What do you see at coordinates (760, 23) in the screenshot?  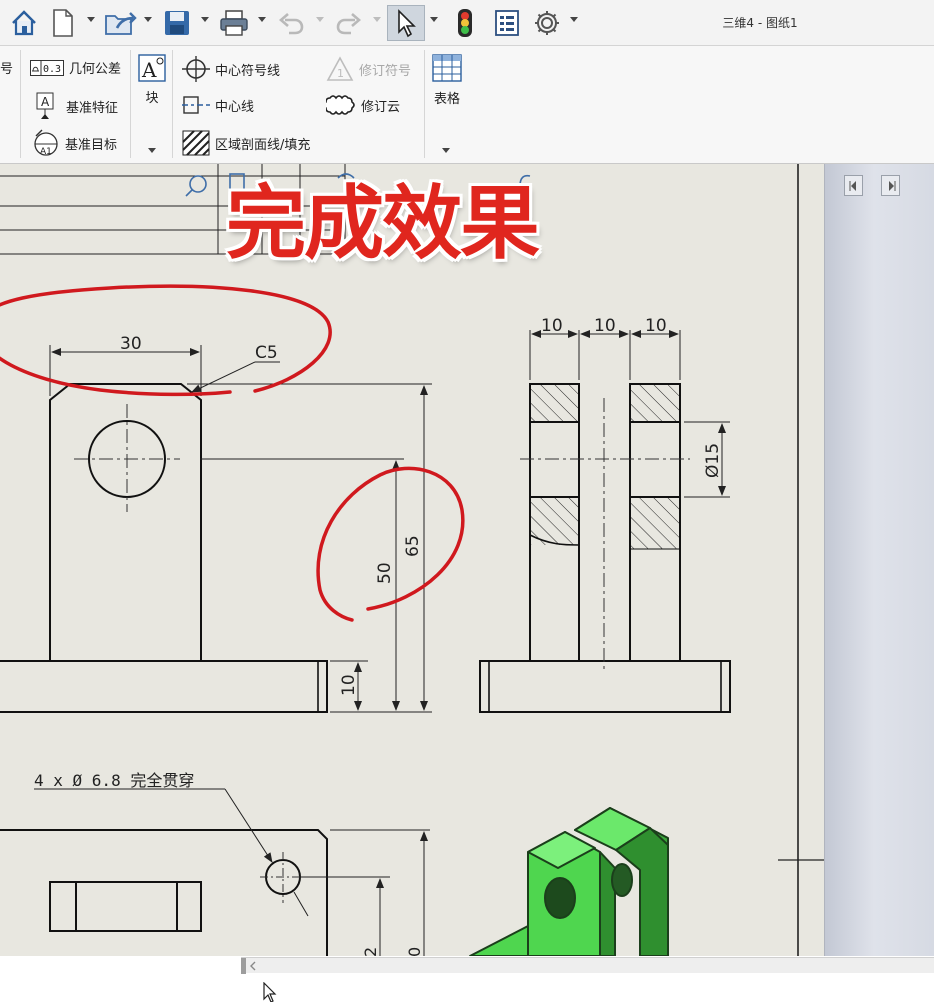 I see `window-title: 三维4 - 图纸1` at bounding box center [760, 23].